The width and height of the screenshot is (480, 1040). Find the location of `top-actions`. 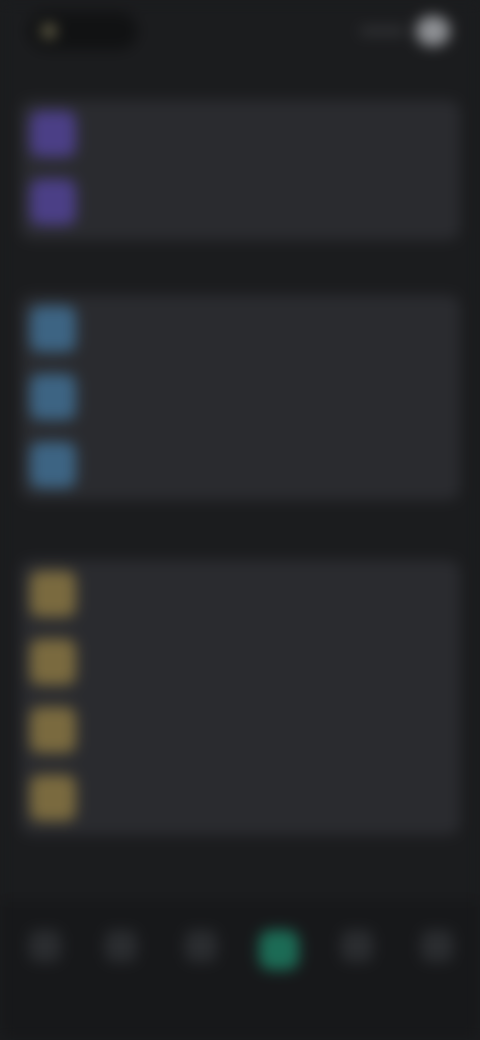

top-actions is located at coordinates (400, 31).